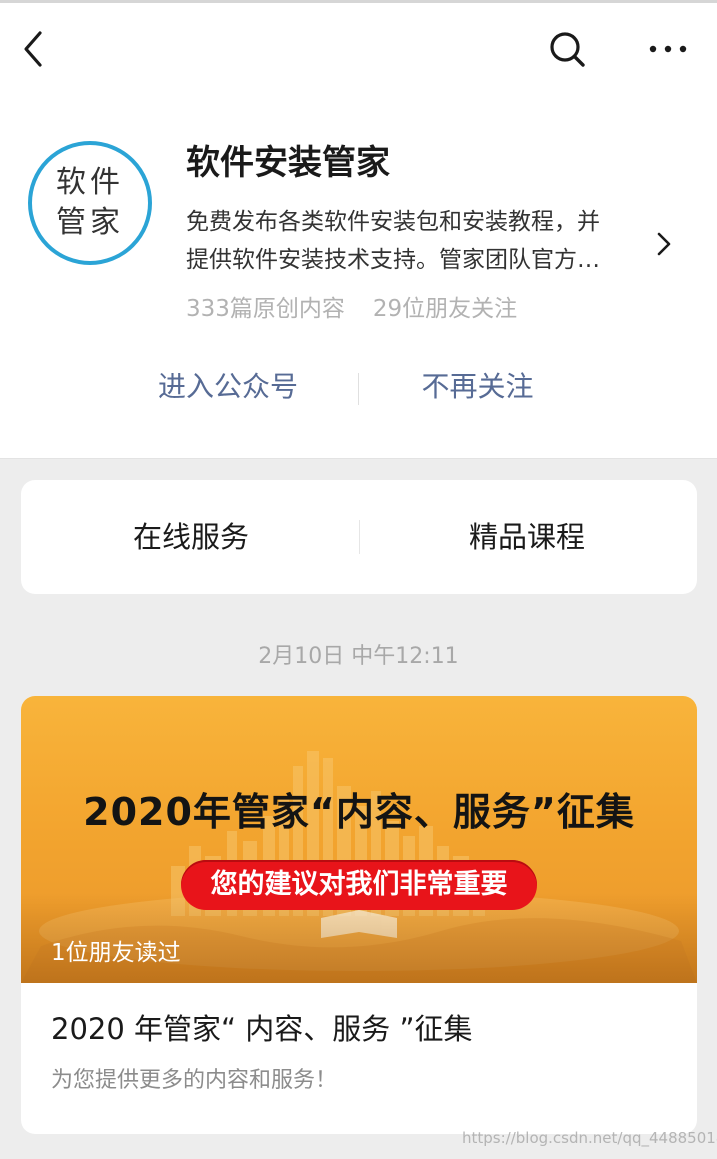 This screenshot has height=1159, width=717. Describe the element at coordinates (589, 1138) in the screenshot. I see `watermark: https://blog.csdn.net/qq_44885018` at that location.